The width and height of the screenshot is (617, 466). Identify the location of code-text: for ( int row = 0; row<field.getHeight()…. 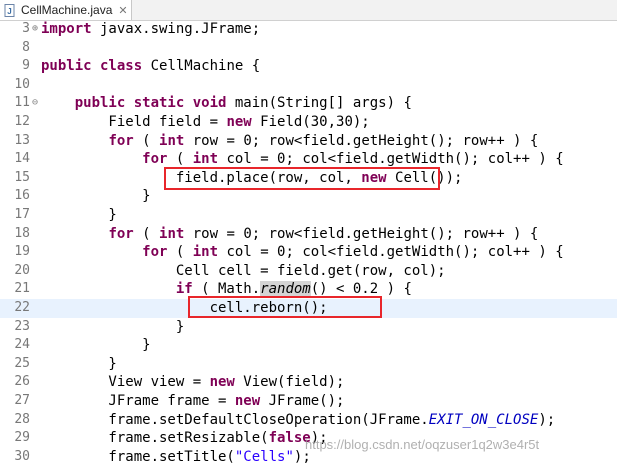
(289, 141).